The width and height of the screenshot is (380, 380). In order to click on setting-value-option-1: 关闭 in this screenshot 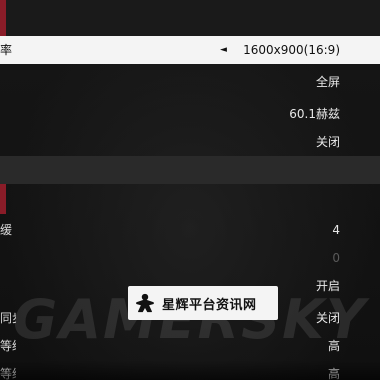, I will do `click(327, 142)`.